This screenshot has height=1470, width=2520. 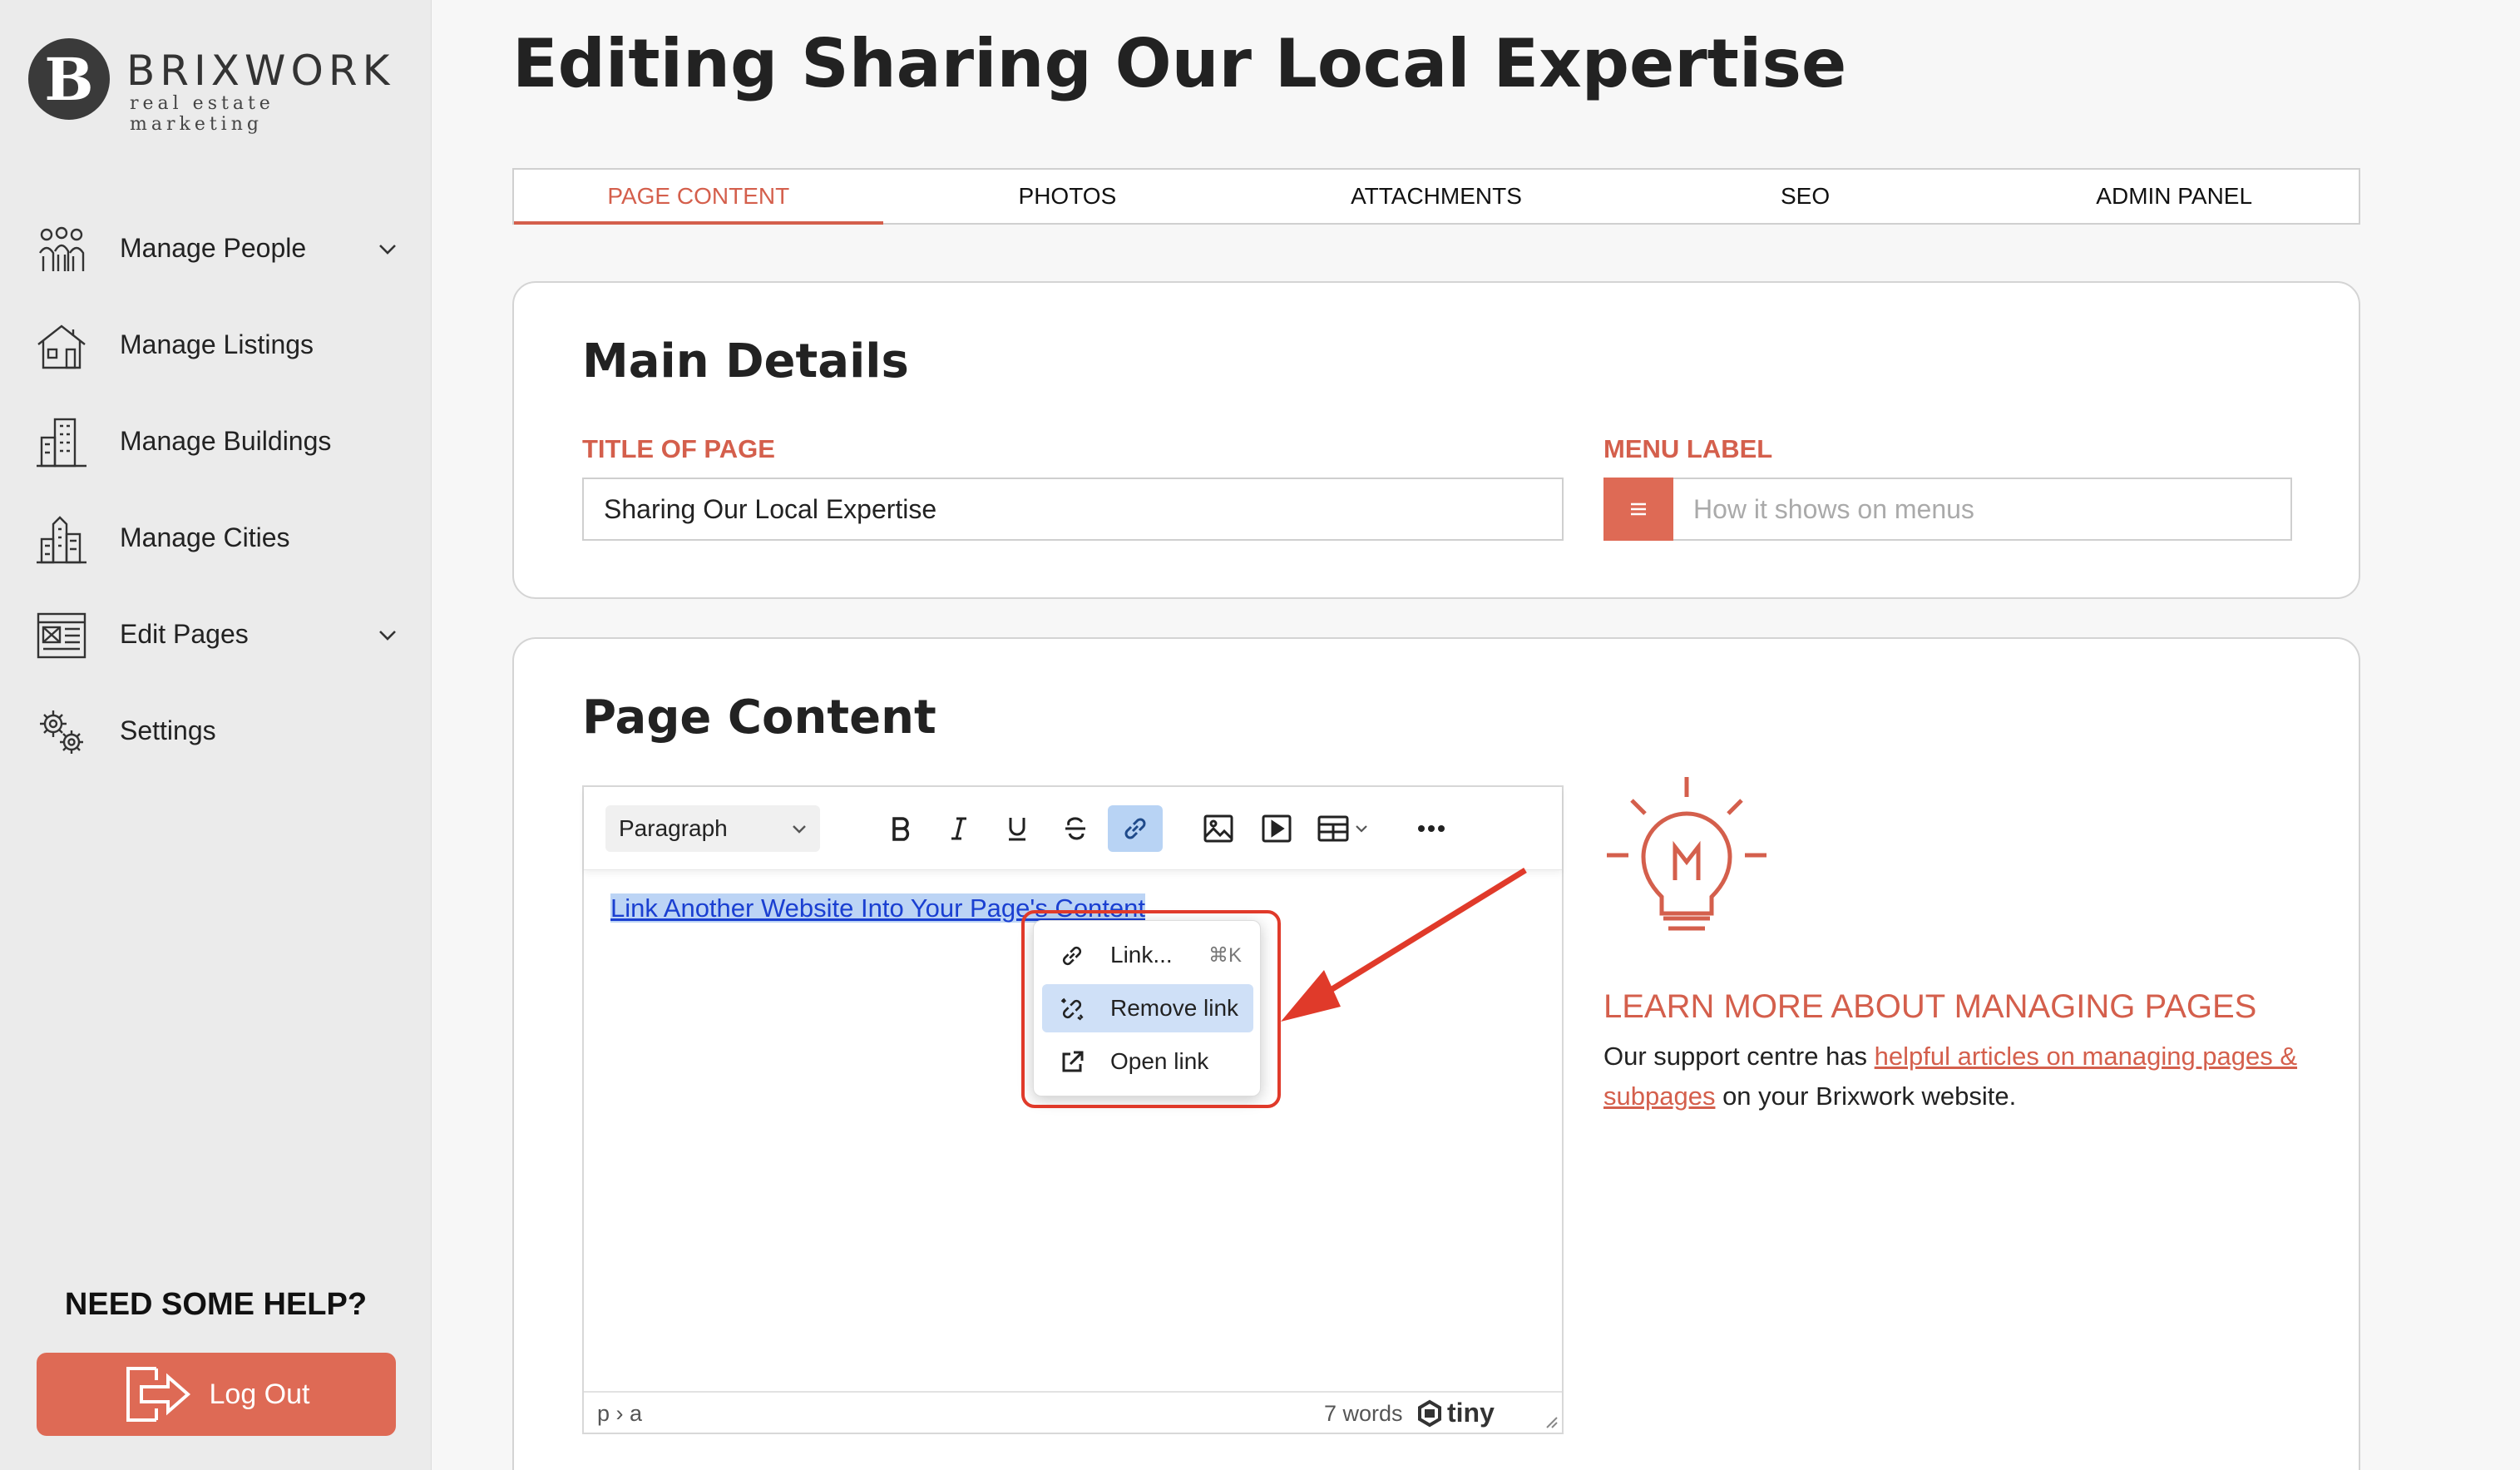 I want to click on house-icon, so click(x=61, y=346).